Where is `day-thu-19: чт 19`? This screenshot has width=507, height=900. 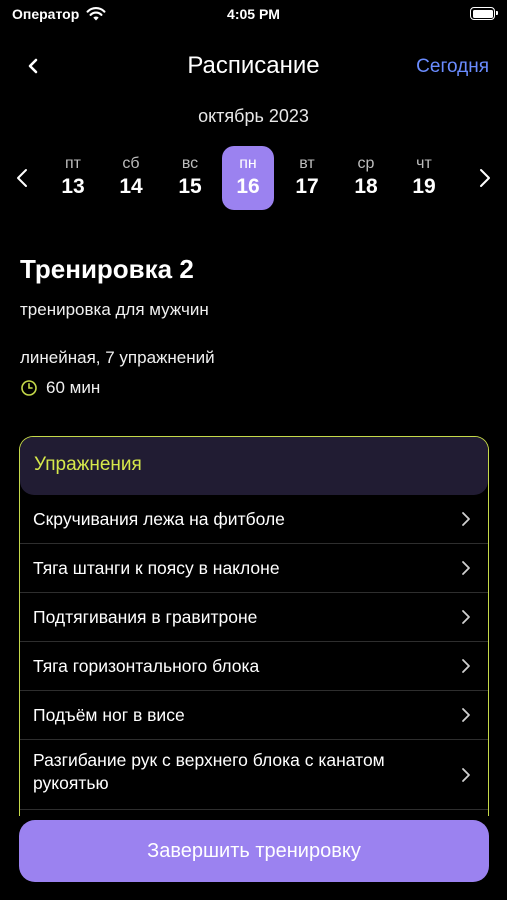 day-thu-19: чт 19 is located at coordinates (424, 178).